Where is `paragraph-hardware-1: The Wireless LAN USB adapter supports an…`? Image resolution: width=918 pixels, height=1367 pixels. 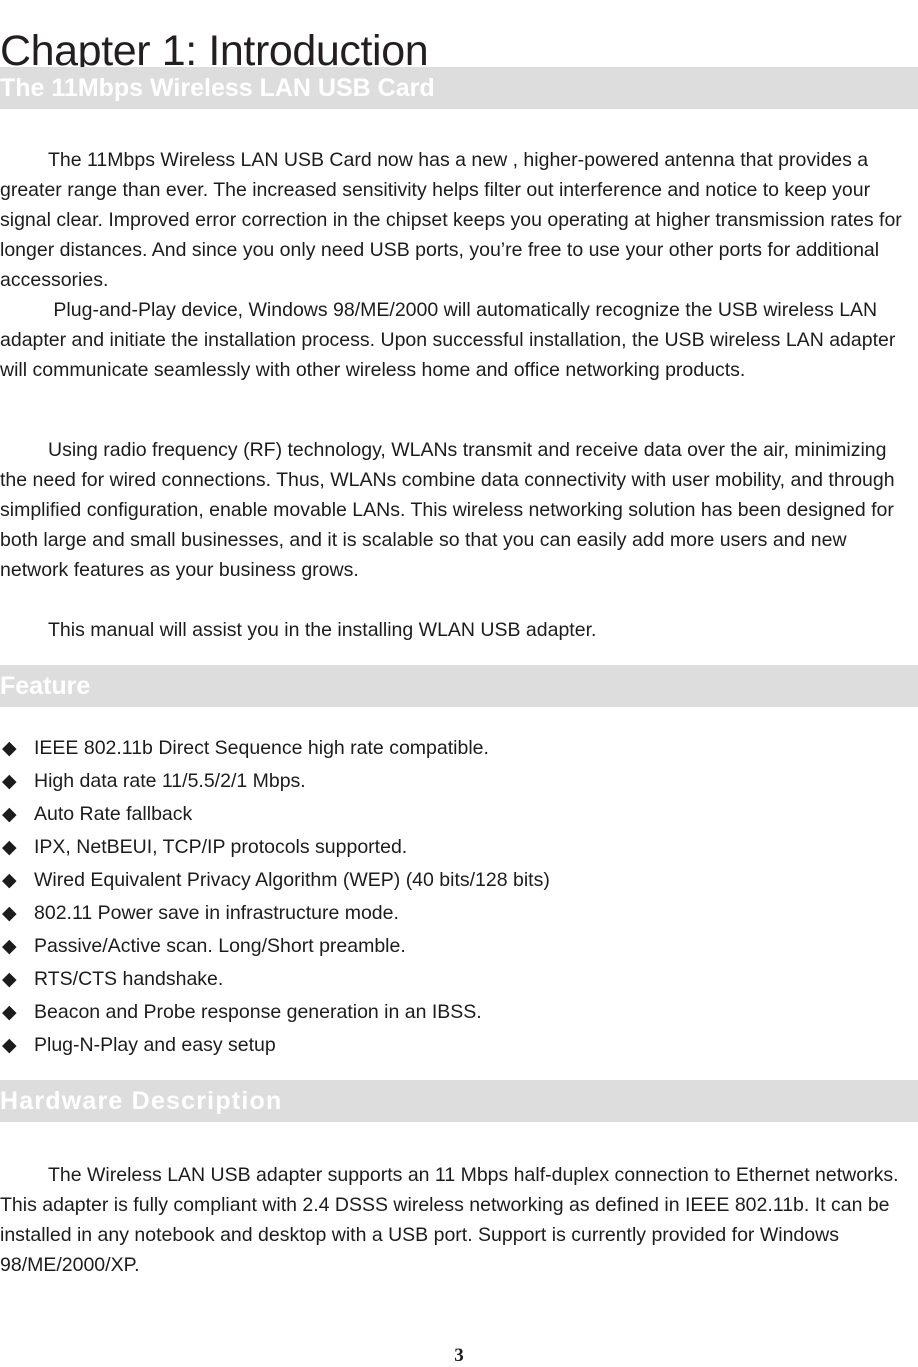 paragraph-hardware-1: The Wireless LAN USB adapter supports an… is located at coordinates (459, 1220).